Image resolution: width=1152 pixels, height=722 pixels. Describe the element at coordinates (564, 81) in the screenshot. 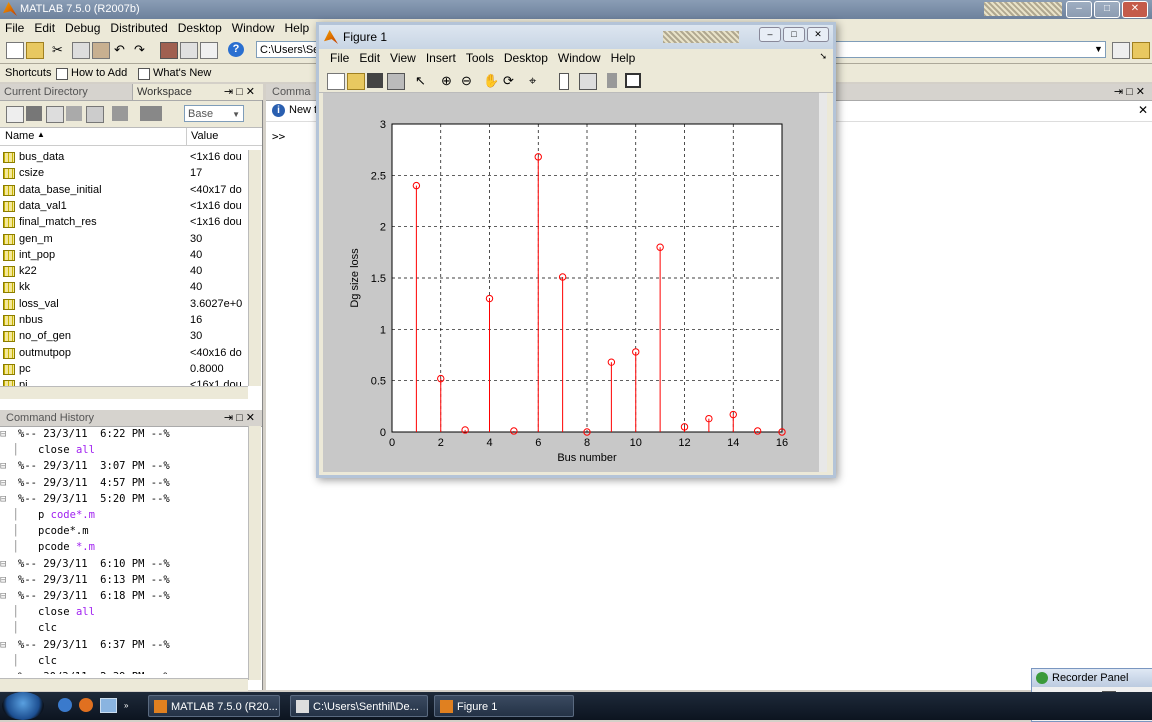

I see `colorbar-icon` at that location.